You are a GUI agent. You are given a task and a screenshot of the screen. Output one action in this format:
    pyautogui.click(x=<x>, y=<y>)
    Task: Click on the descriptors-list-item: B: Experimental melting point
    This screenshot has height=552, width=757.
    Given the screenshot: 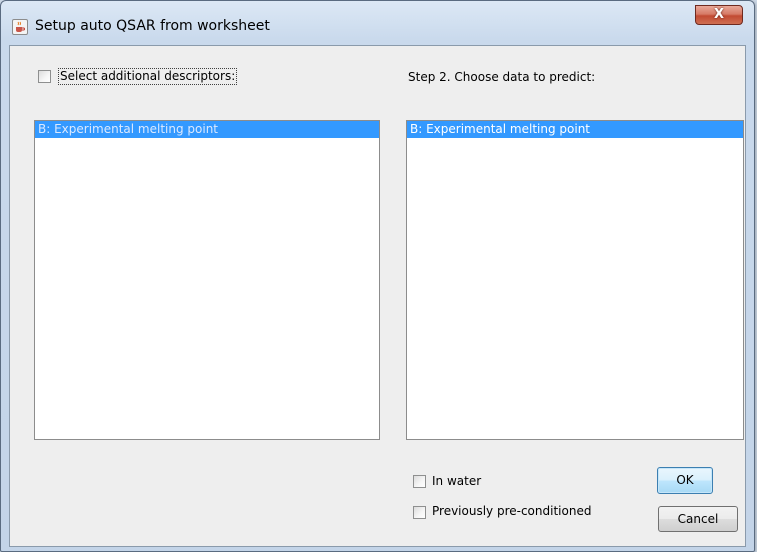 What is the action you would take?
    pyautogui.click(x=207, y=129)
    